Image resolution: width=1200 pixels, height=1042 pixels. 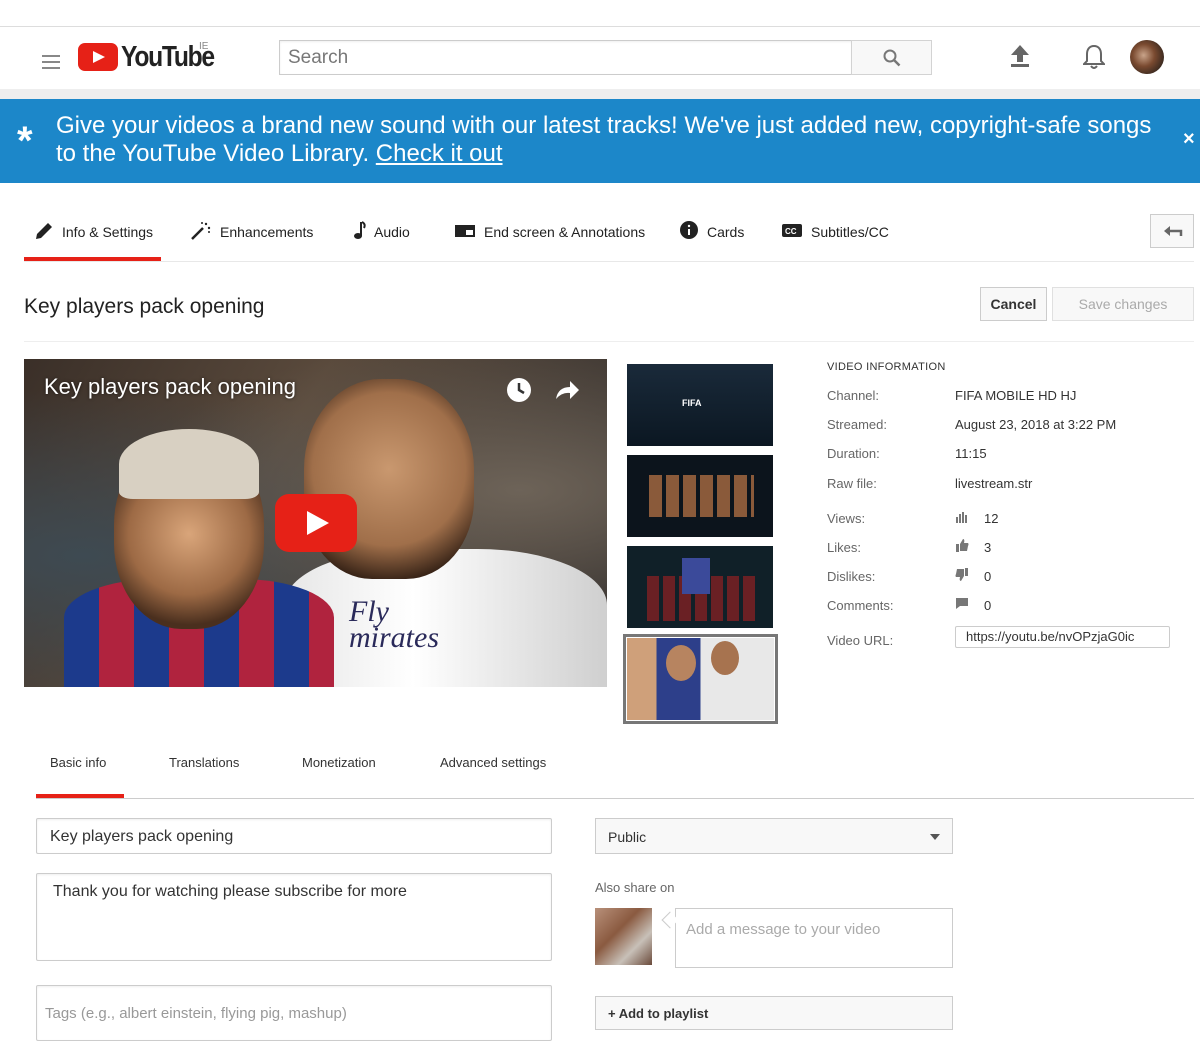 I want to click on cc-icon: CC, so click(x=792, y=230).